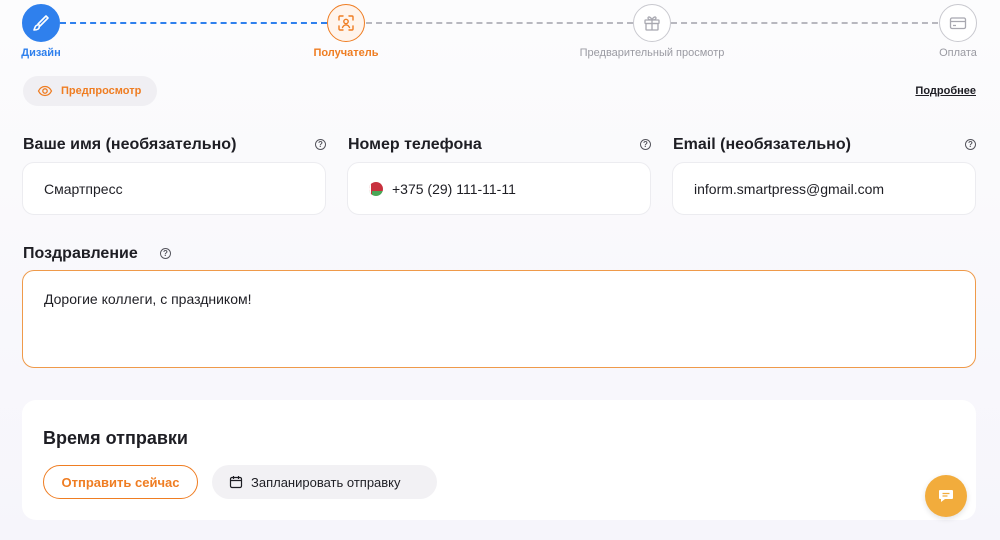 This screenshot has height=540, width=1000. Describe the element at coordinates (346, 23) in the screenshot. I see `user-scan-icon` at that location.